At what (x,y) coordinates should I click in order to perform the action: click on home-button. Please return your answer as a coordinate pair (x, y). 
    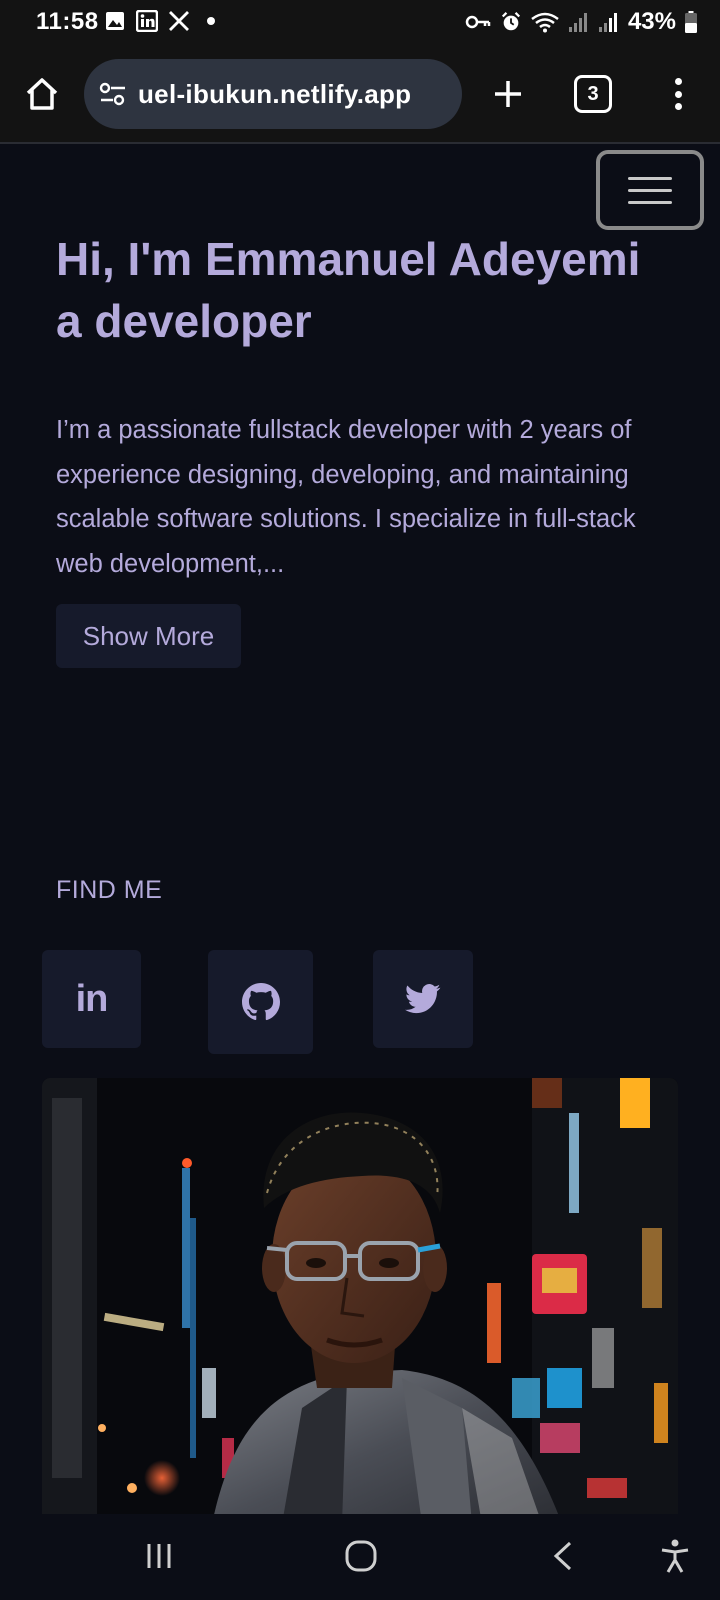
    Looking at the image, I should click on (42, 94).